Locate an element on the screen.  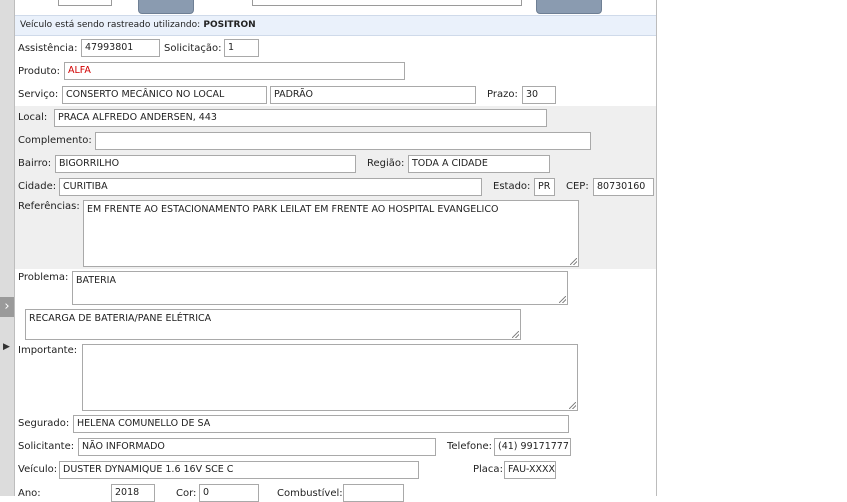
produto-field: ALFA is located at coordinates (234, 71).